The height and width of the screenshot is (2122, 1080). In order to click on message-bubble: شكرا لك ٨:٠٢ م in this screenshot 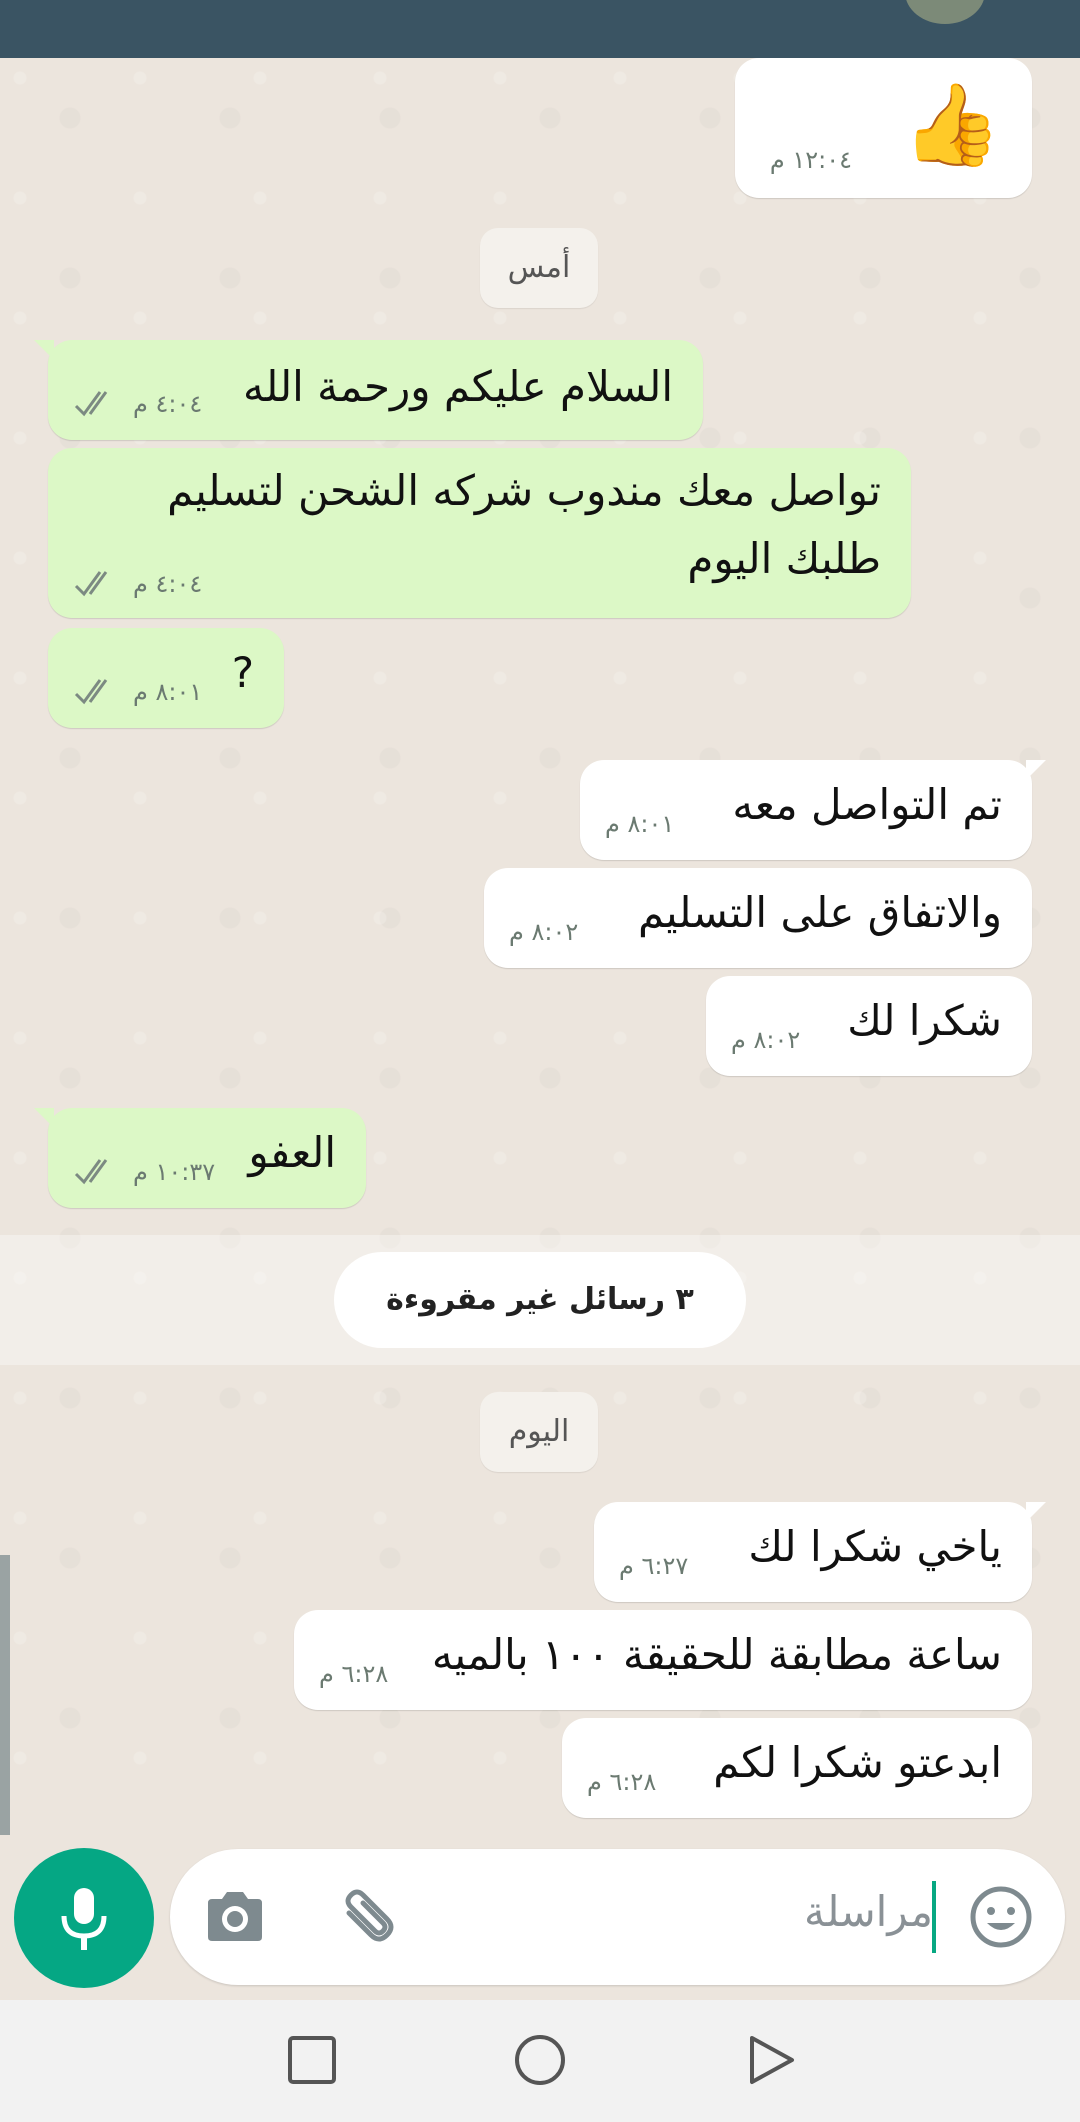, I will do `click(869, 1026)`.